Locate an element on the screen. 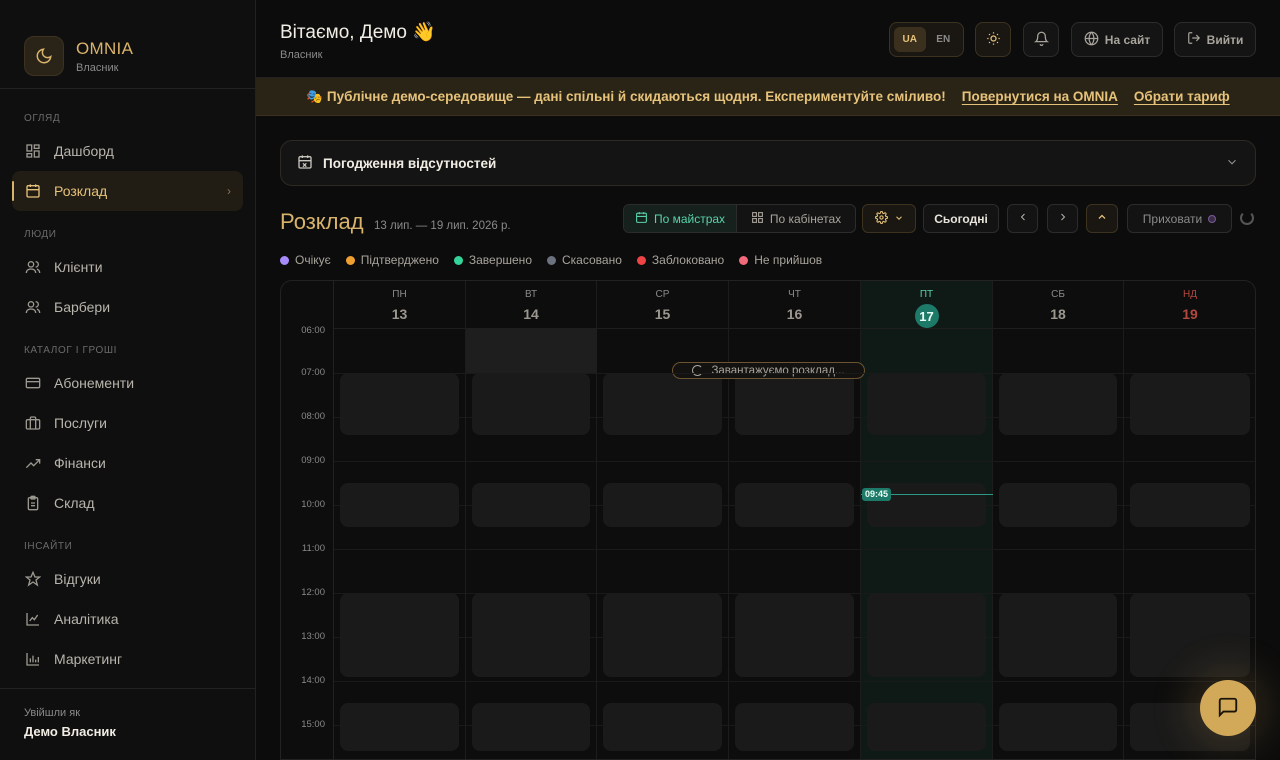  moon-icon is located at coordinates (44, 56).